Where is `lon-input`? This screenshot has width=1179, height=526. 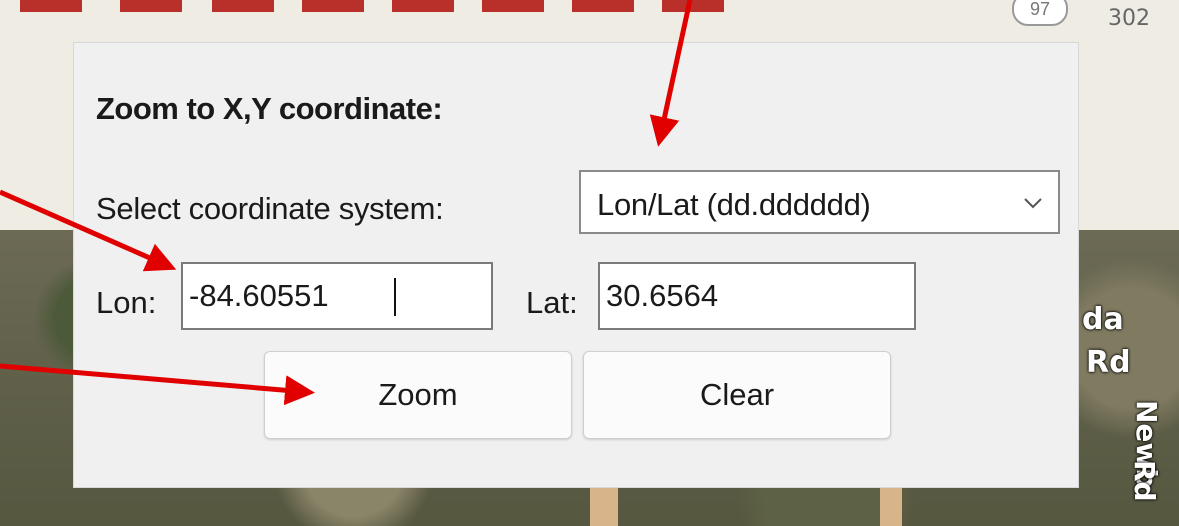 lon-input is located at coordinates (337, 296).